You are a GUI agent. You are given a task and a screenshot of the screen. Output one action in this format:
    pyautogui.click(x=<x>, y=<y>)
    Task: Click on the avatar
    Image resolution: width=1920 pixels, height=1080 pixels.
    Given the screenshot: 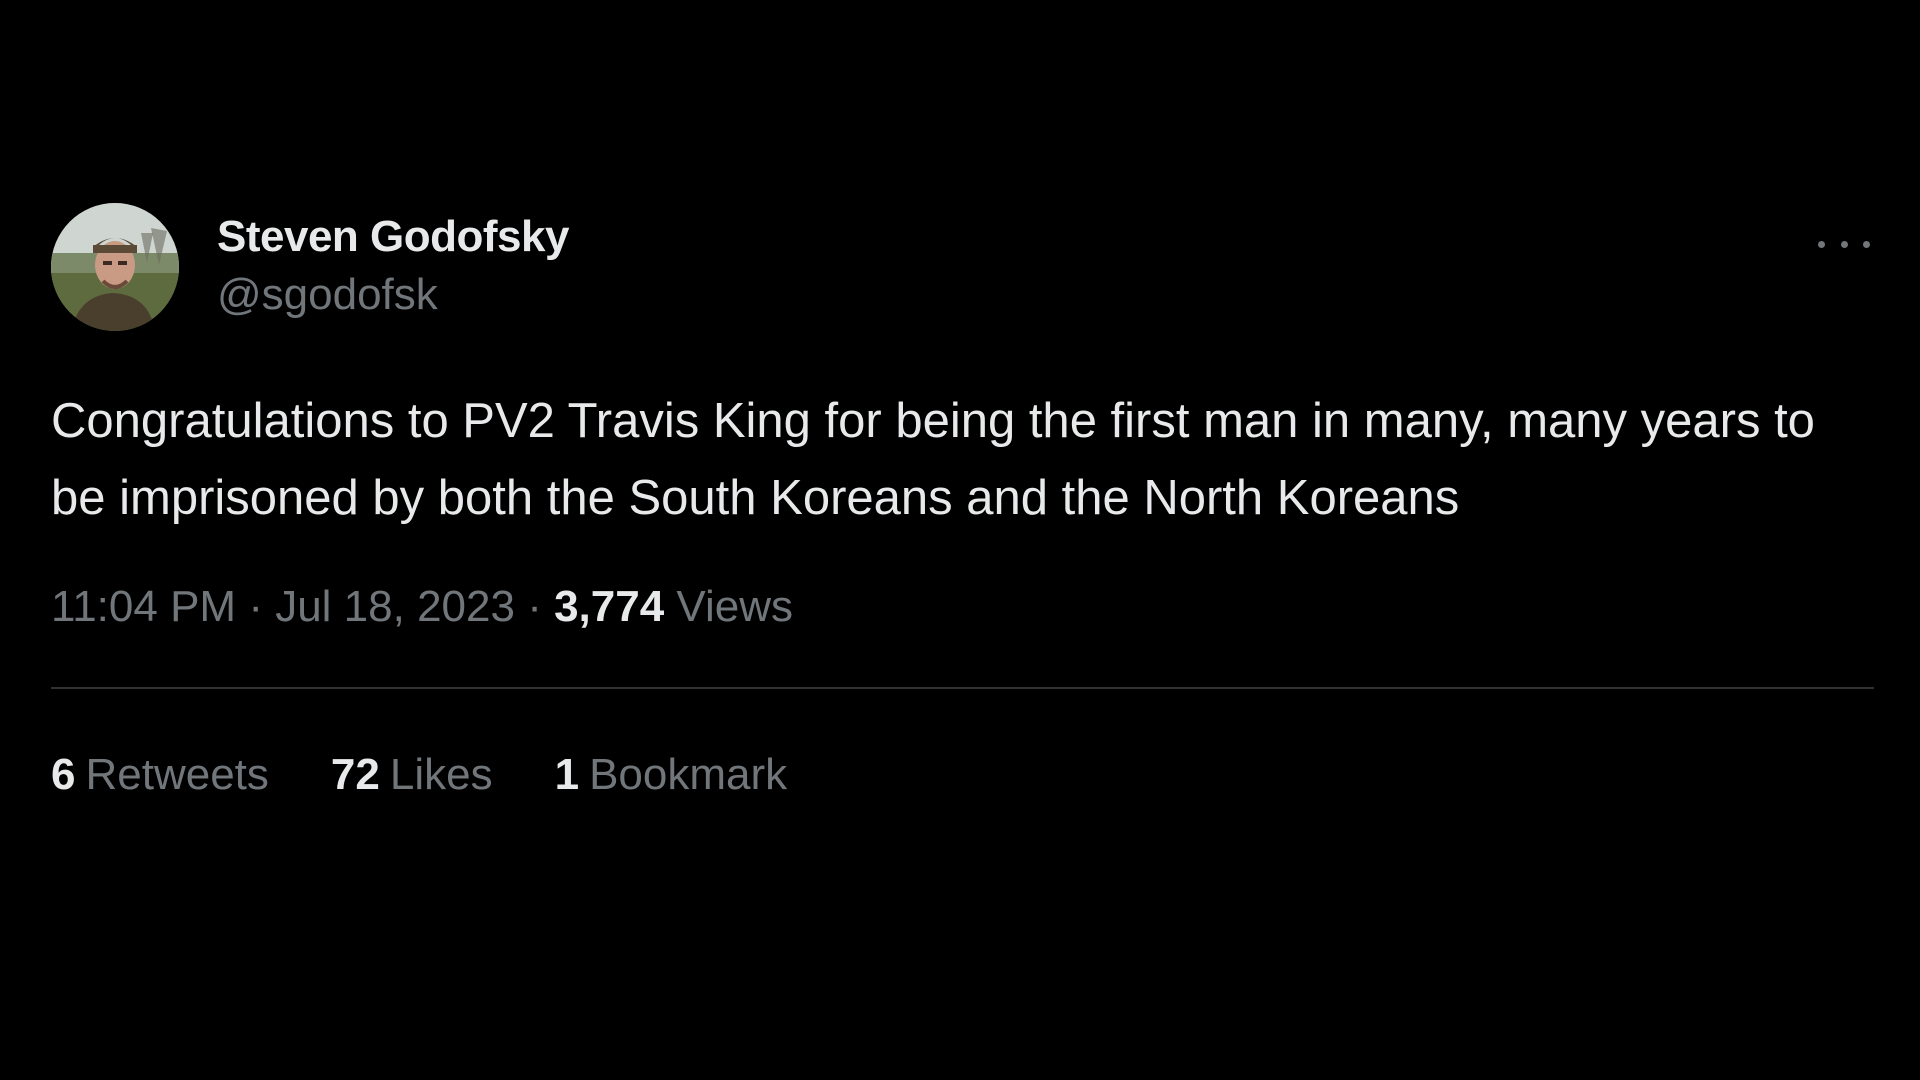 What is the action you would take?
    pyautogui.click(x=115, y=267)
    